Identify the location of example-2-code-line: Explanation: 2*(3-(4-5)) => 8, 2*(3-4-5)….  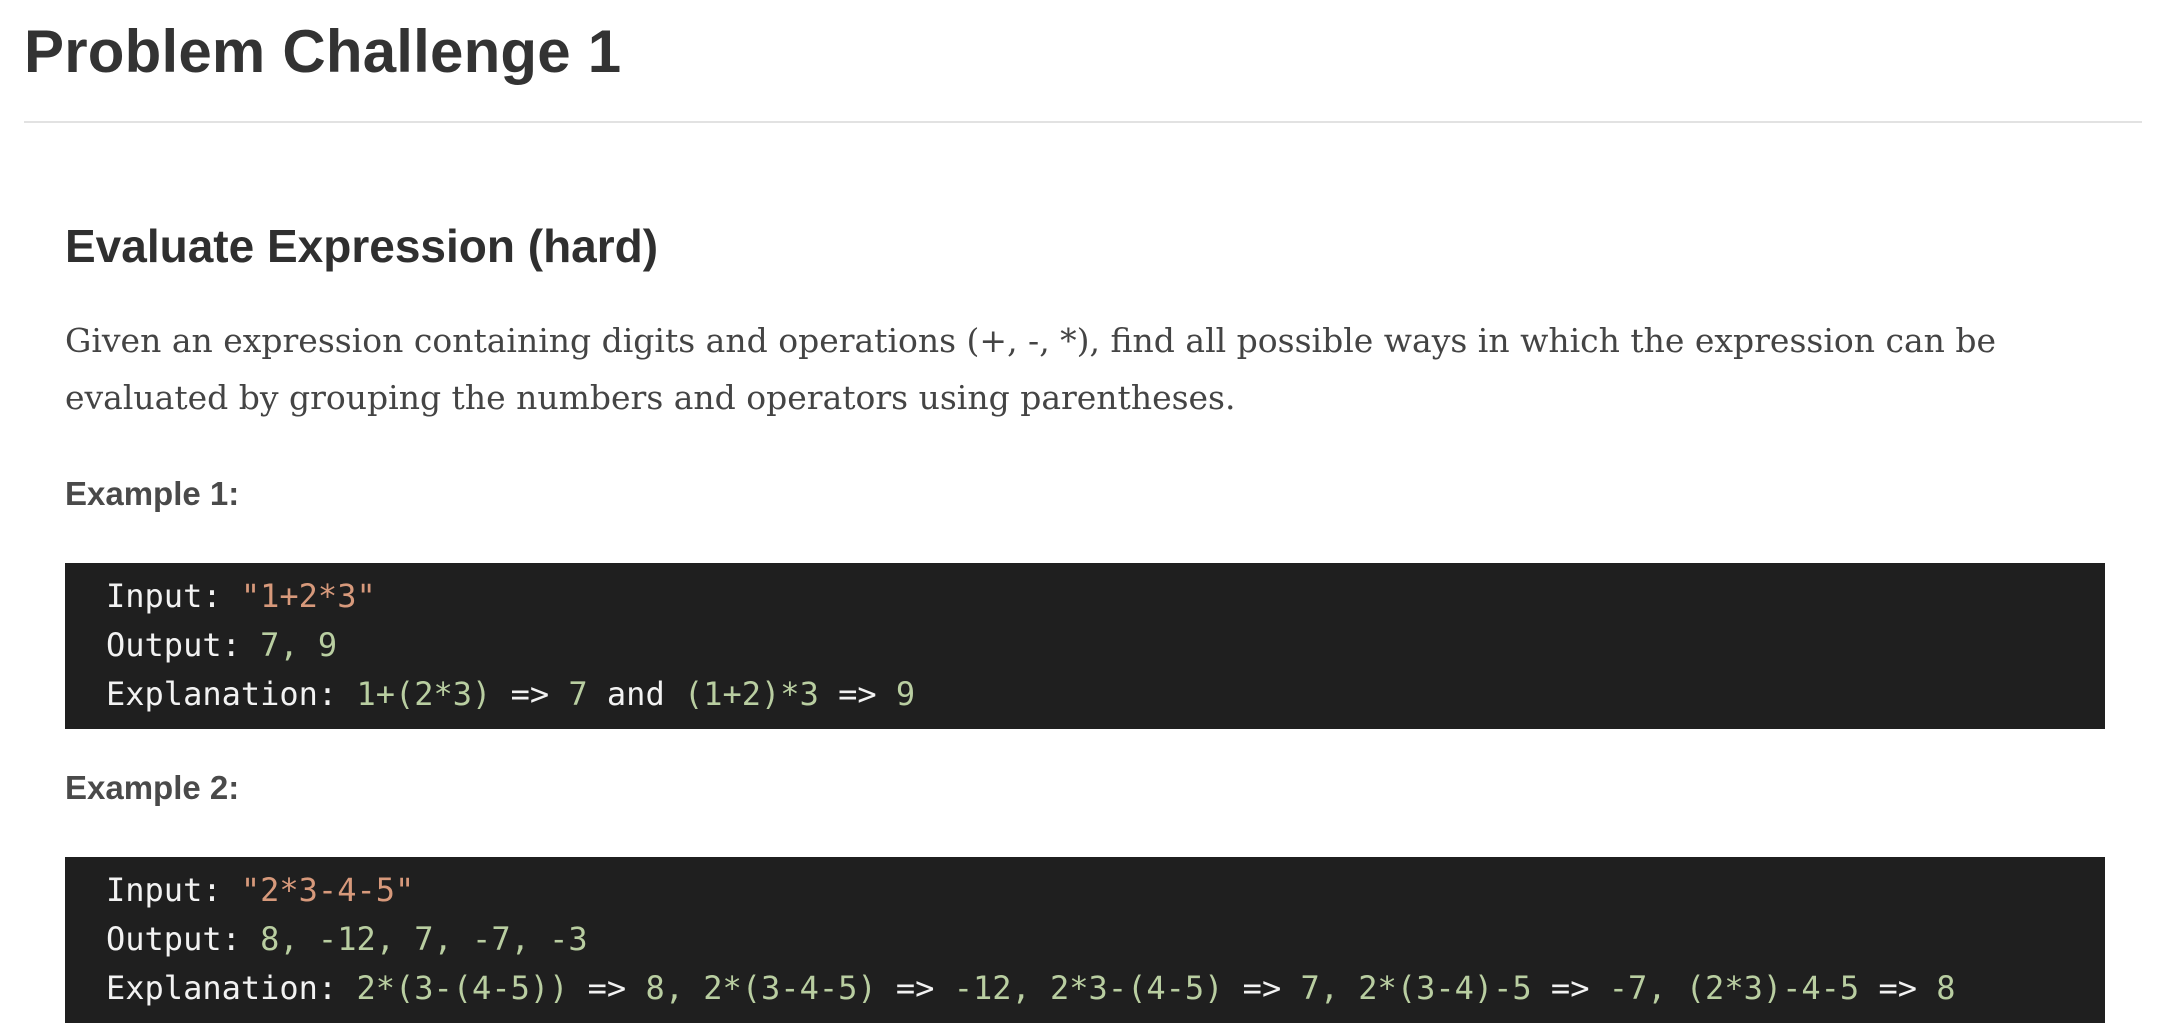
(1105, 988).